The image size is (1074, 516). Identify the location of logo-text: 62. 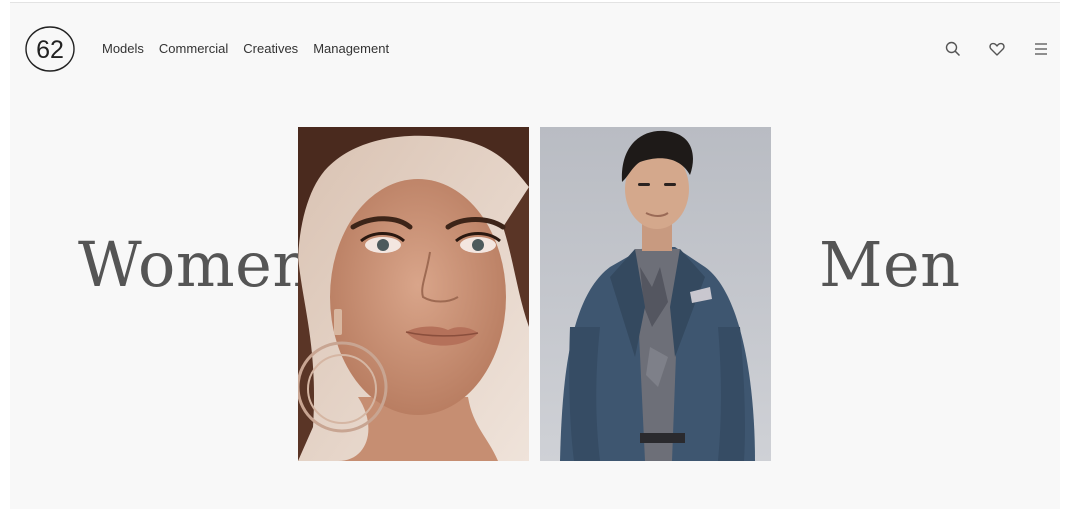
(50, 50).